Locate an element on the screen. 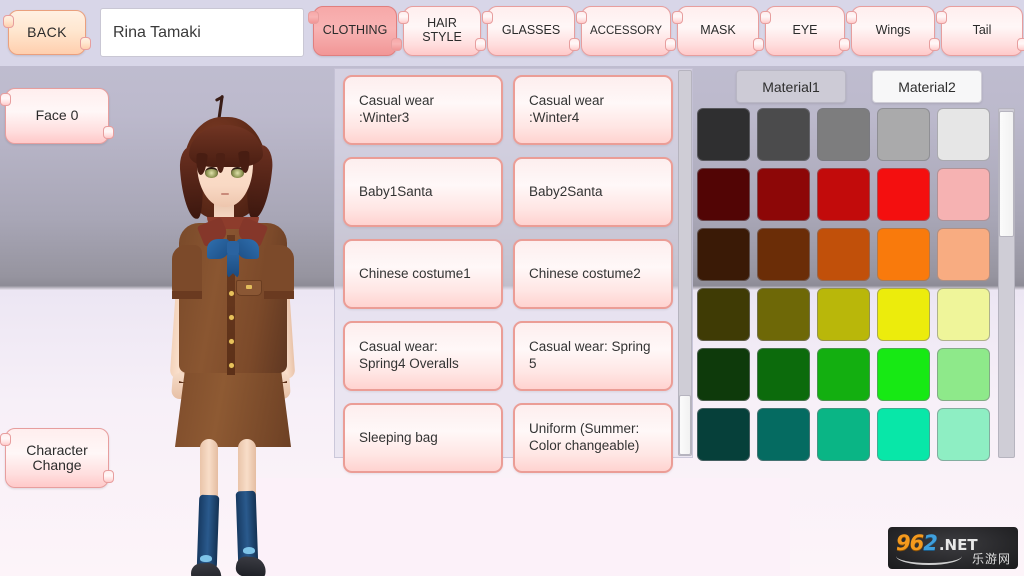 The image size is (1024, 576). tab-material1: Material1 is located at coordinates (791, 86).